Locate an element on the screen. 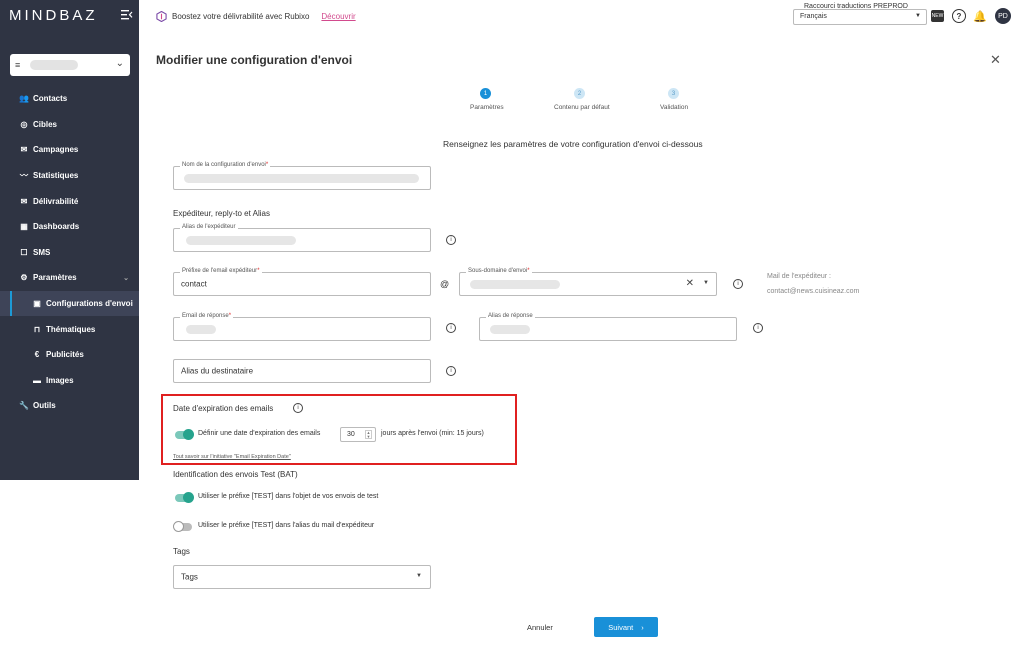 The height and width of the screenshot is (655, 1024). page-title: Modifier une configuration d'envoi is located at coordinates (254, 60).